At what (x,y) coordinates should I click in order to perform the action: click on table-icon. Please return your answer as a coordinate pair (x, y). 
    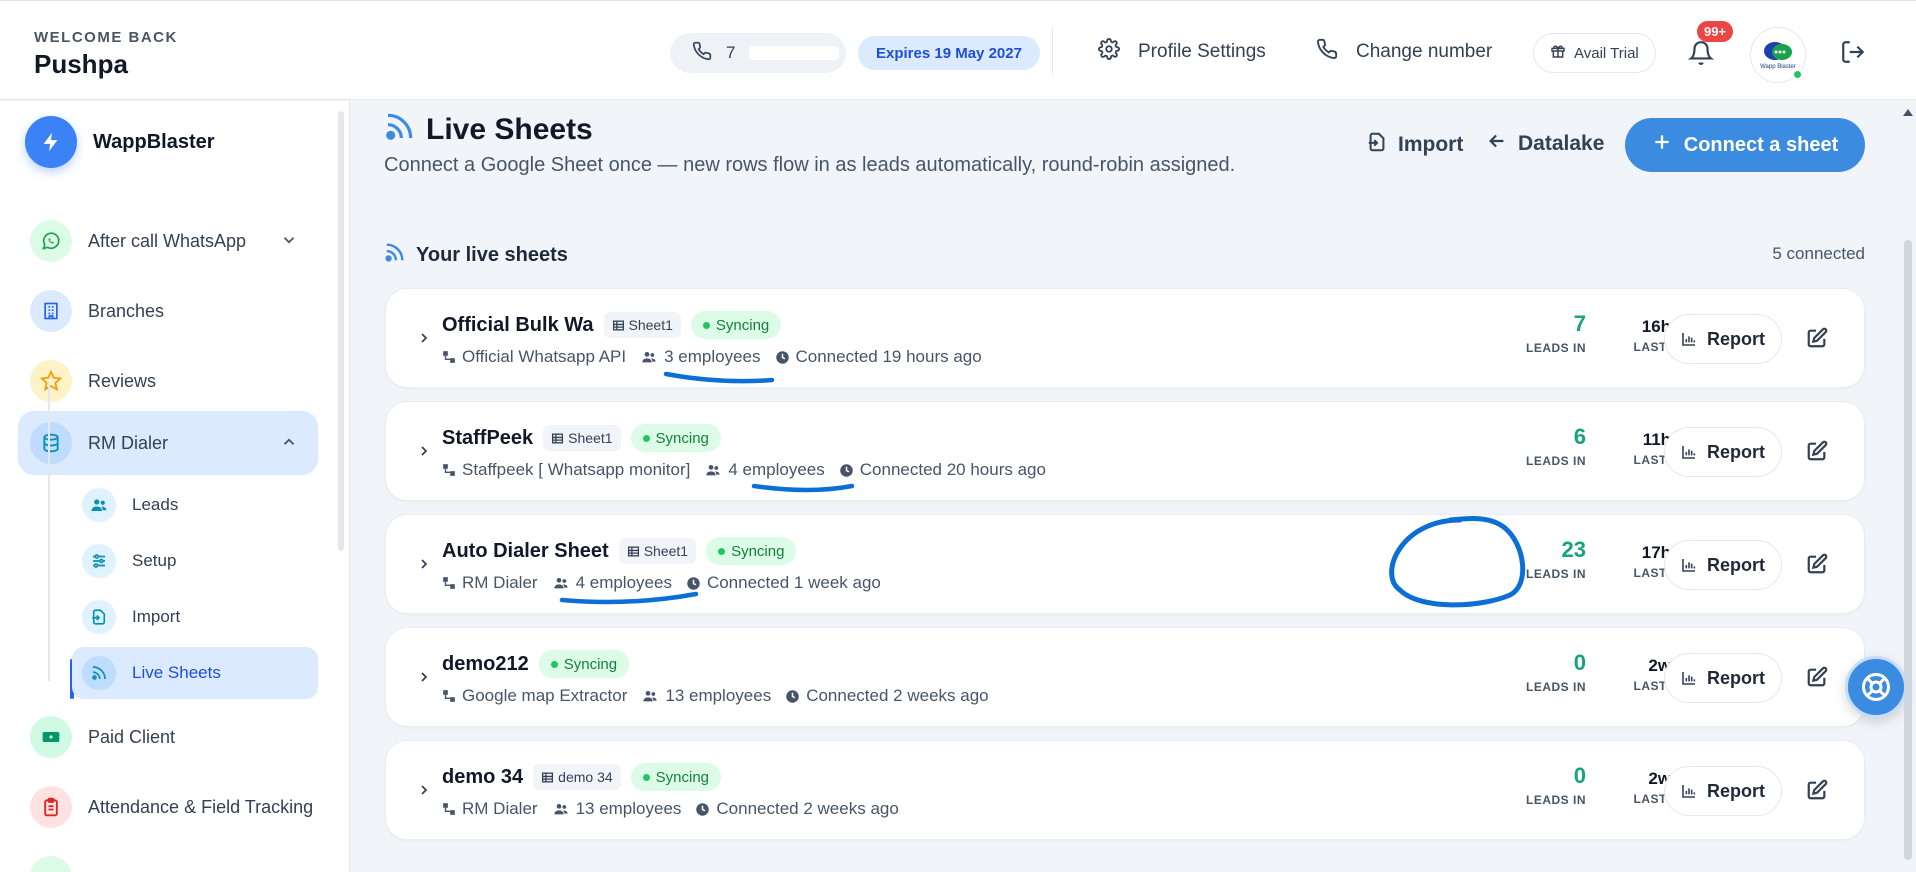
    Looking at the image, I should click on (558, 438).